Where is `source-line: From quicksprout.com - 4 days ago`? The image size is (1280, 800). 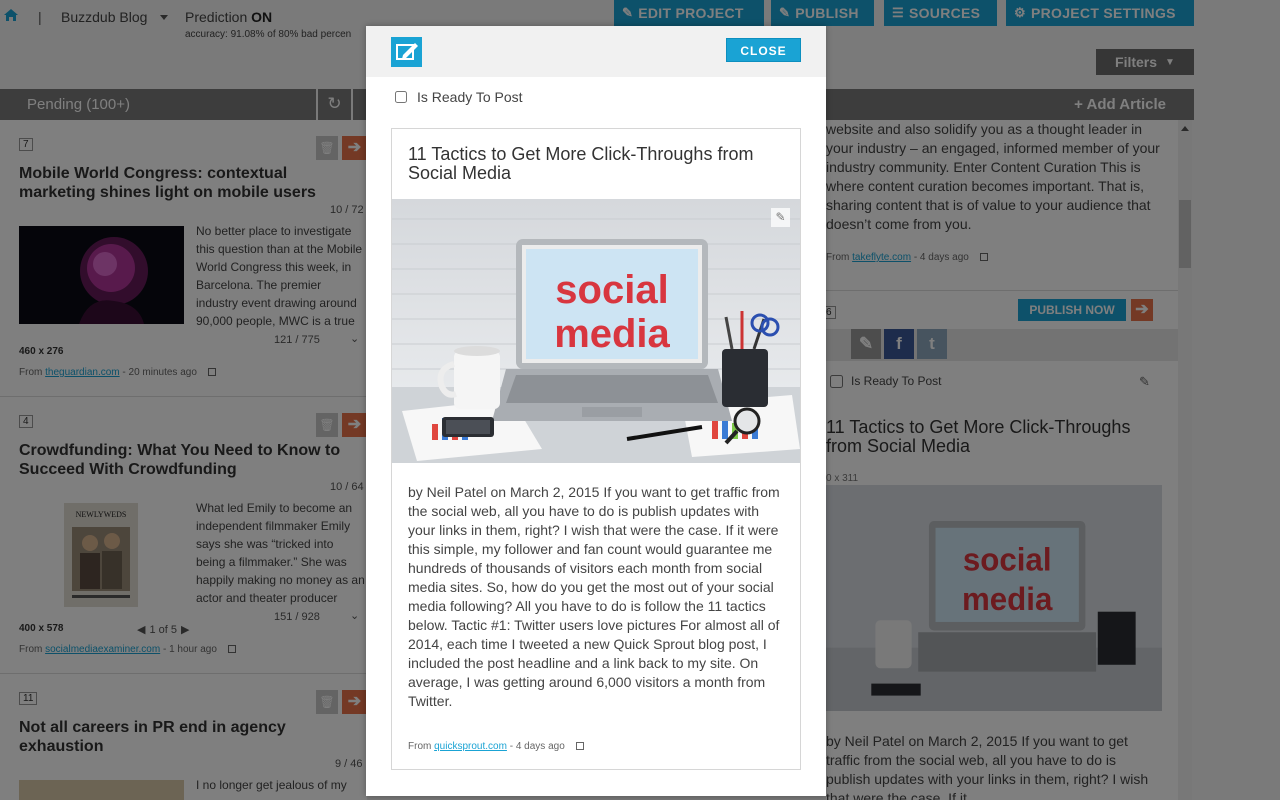
source-line: From quicksprout.com - 4 days ago is located at coordinates (496, 746).